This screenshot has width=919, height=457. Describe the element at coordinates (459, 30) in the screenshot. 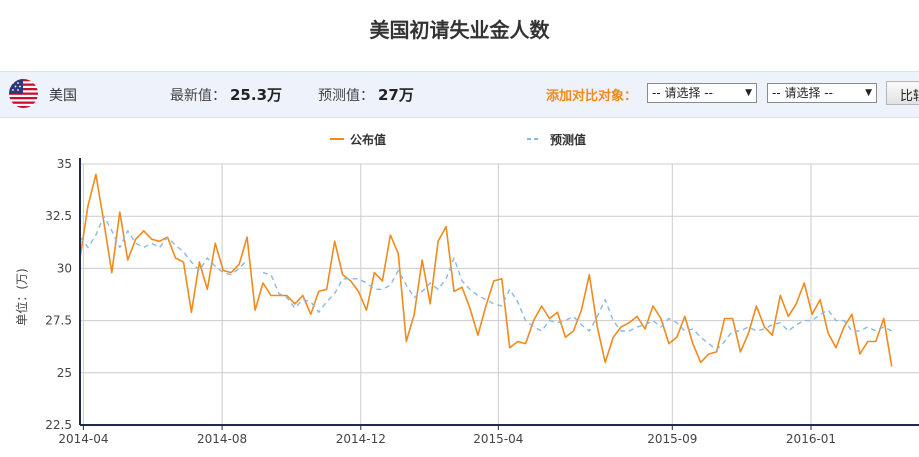

I see `page-title: 美国初请失业金人数` at that location.